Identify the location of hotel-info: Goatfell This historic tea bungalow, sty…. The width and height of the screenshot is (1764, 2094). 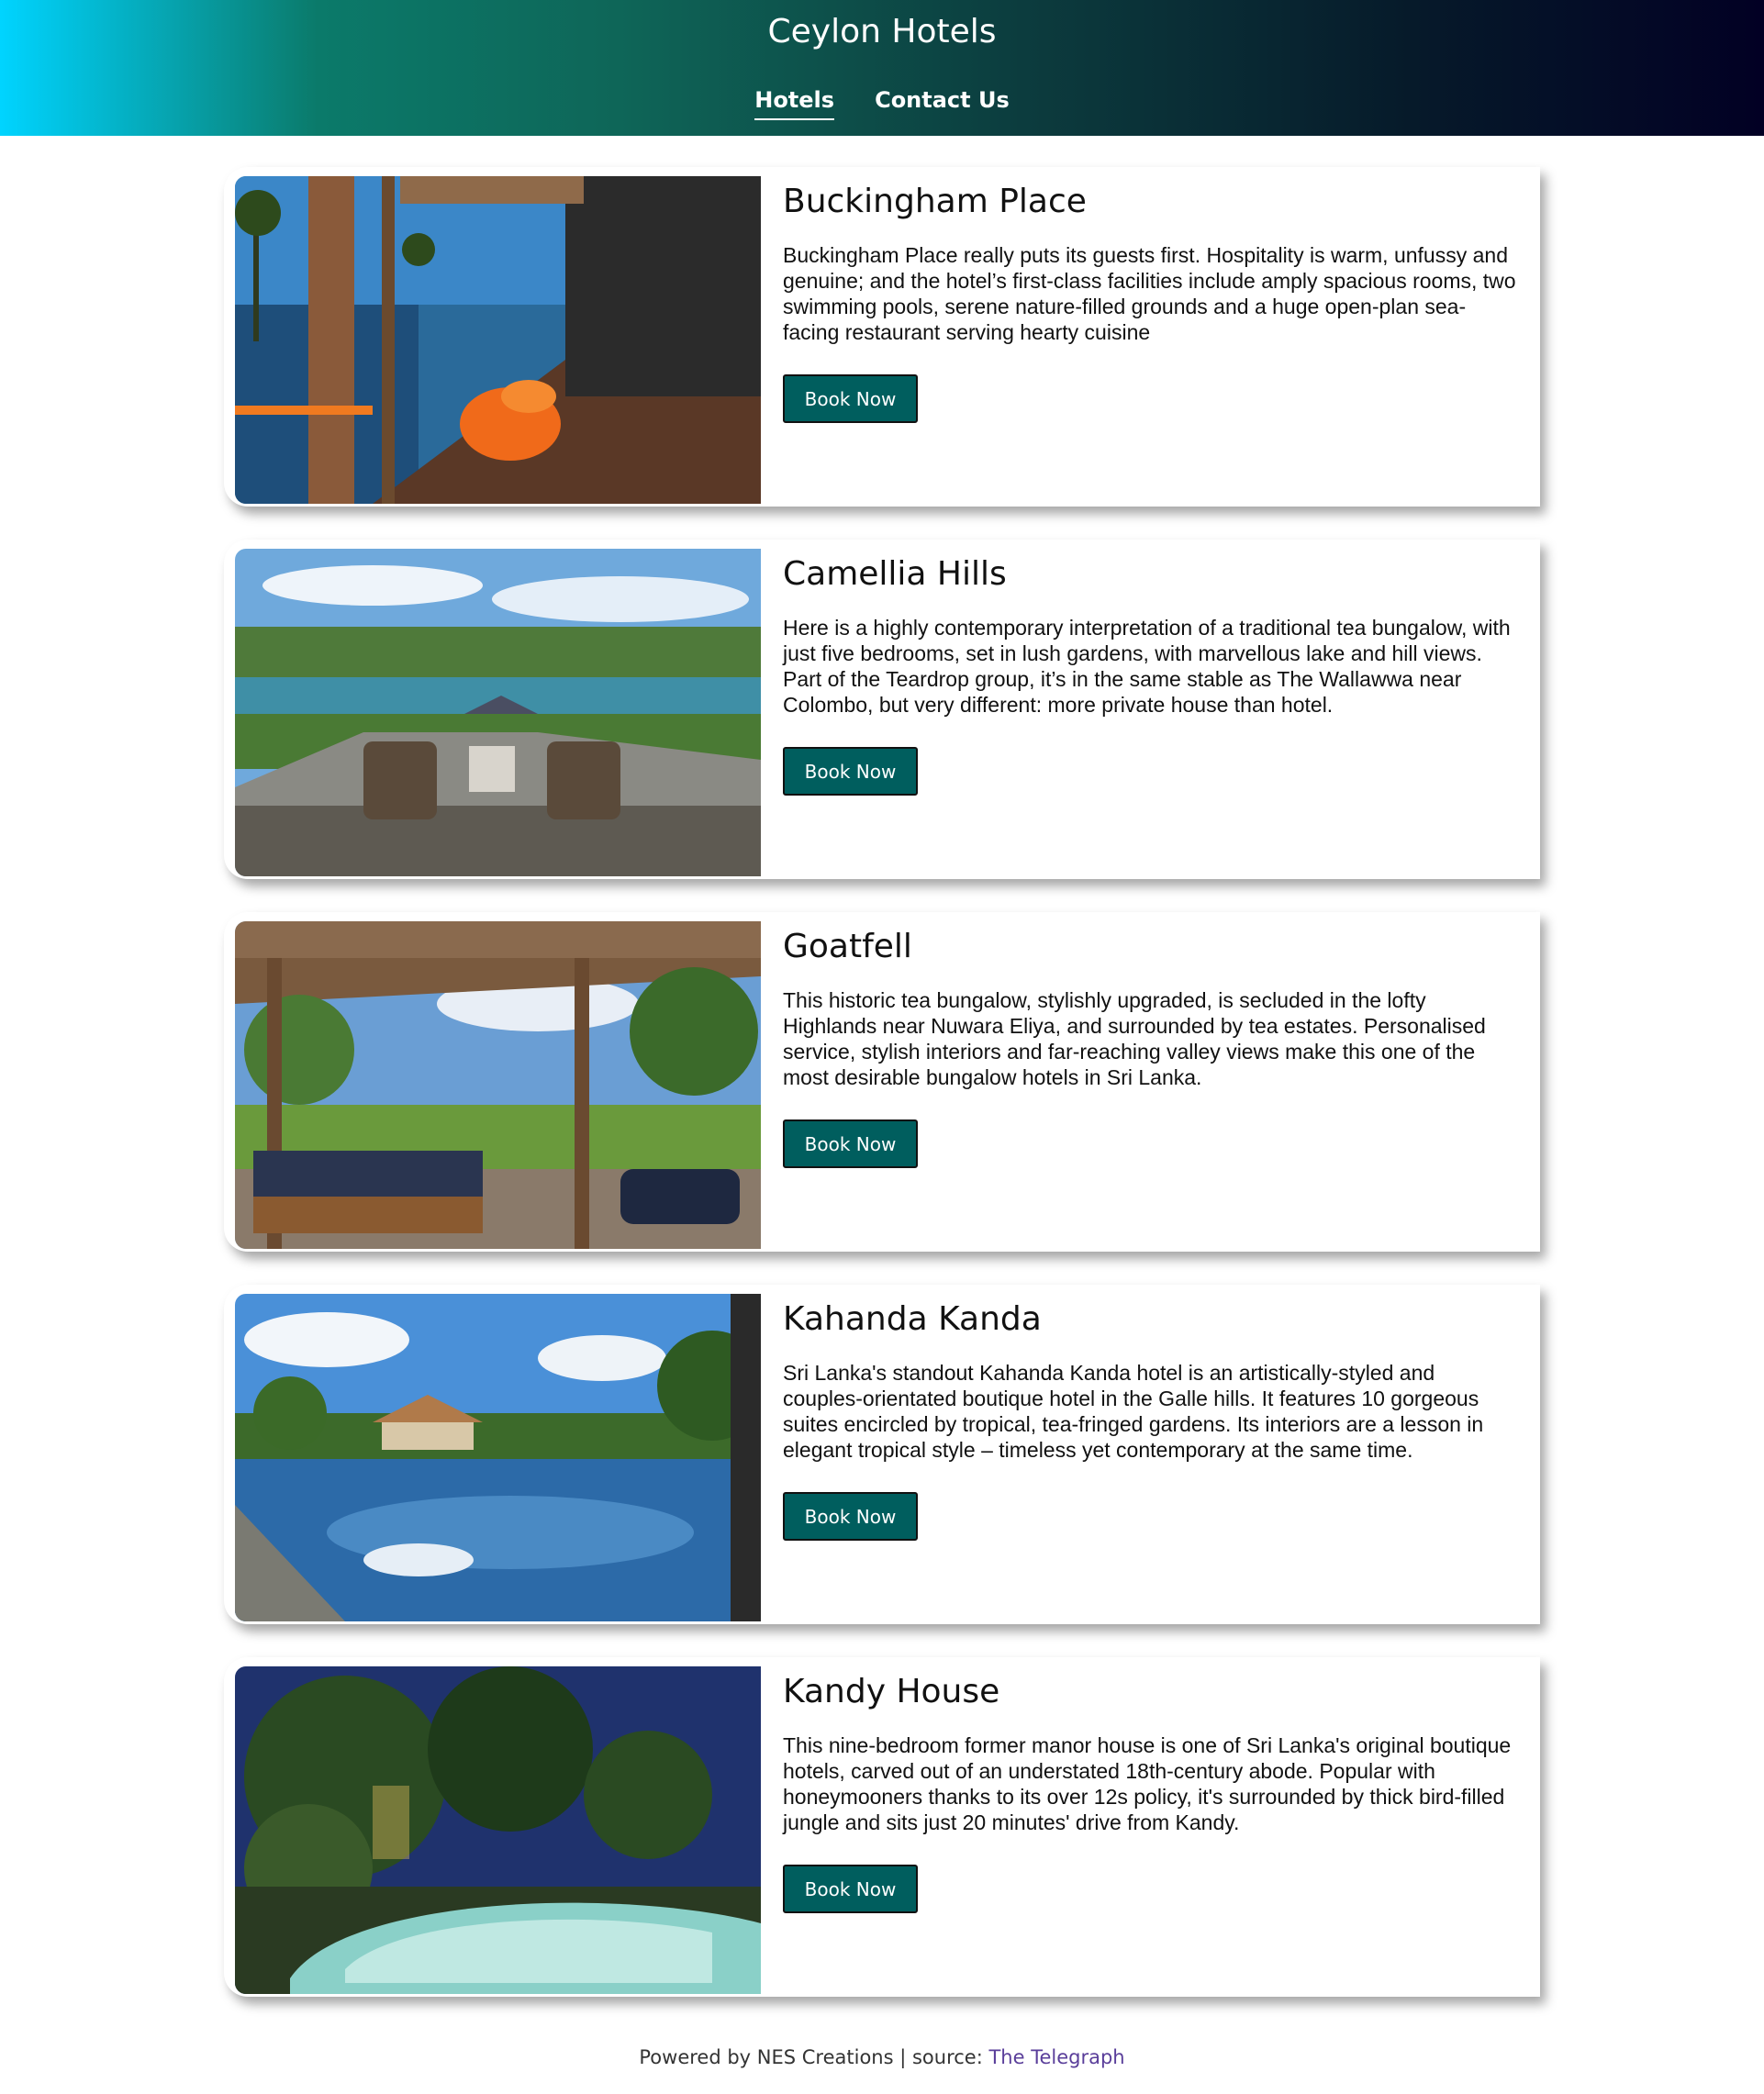
(1150, 1007).